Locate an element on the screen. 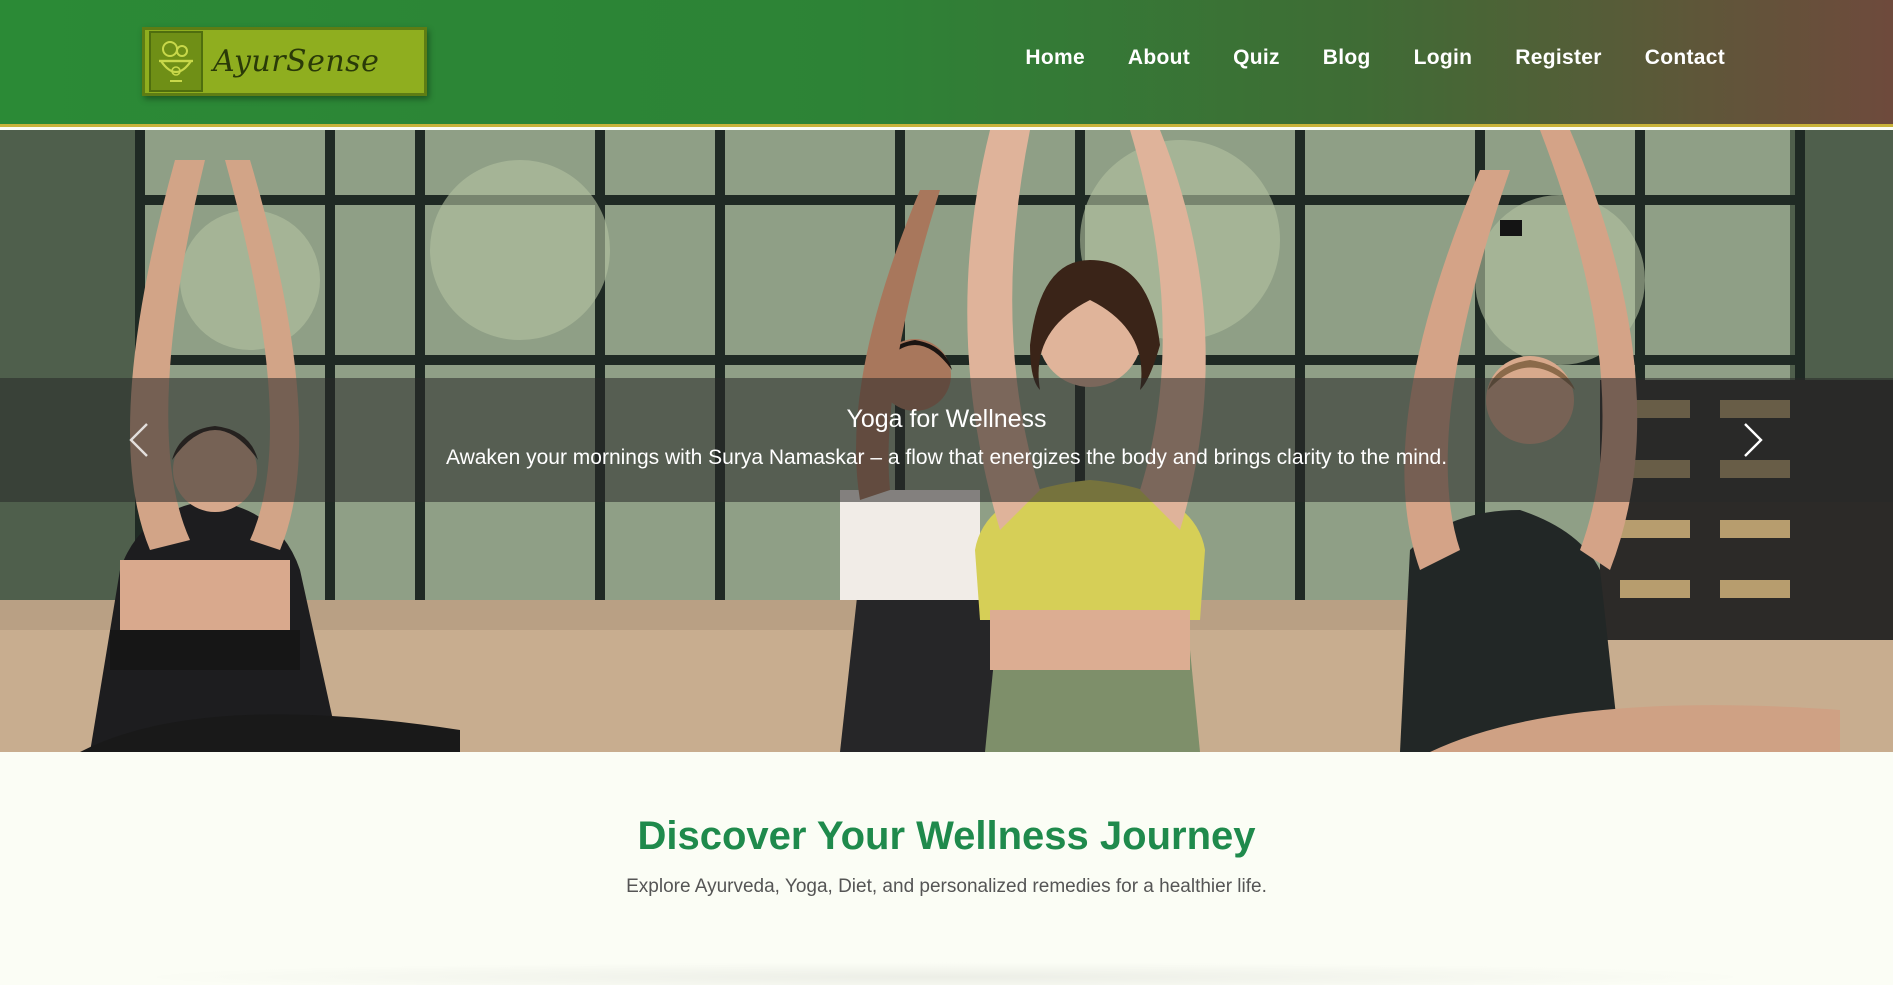  nav-home: Home is located at coordinates (1055, 58).